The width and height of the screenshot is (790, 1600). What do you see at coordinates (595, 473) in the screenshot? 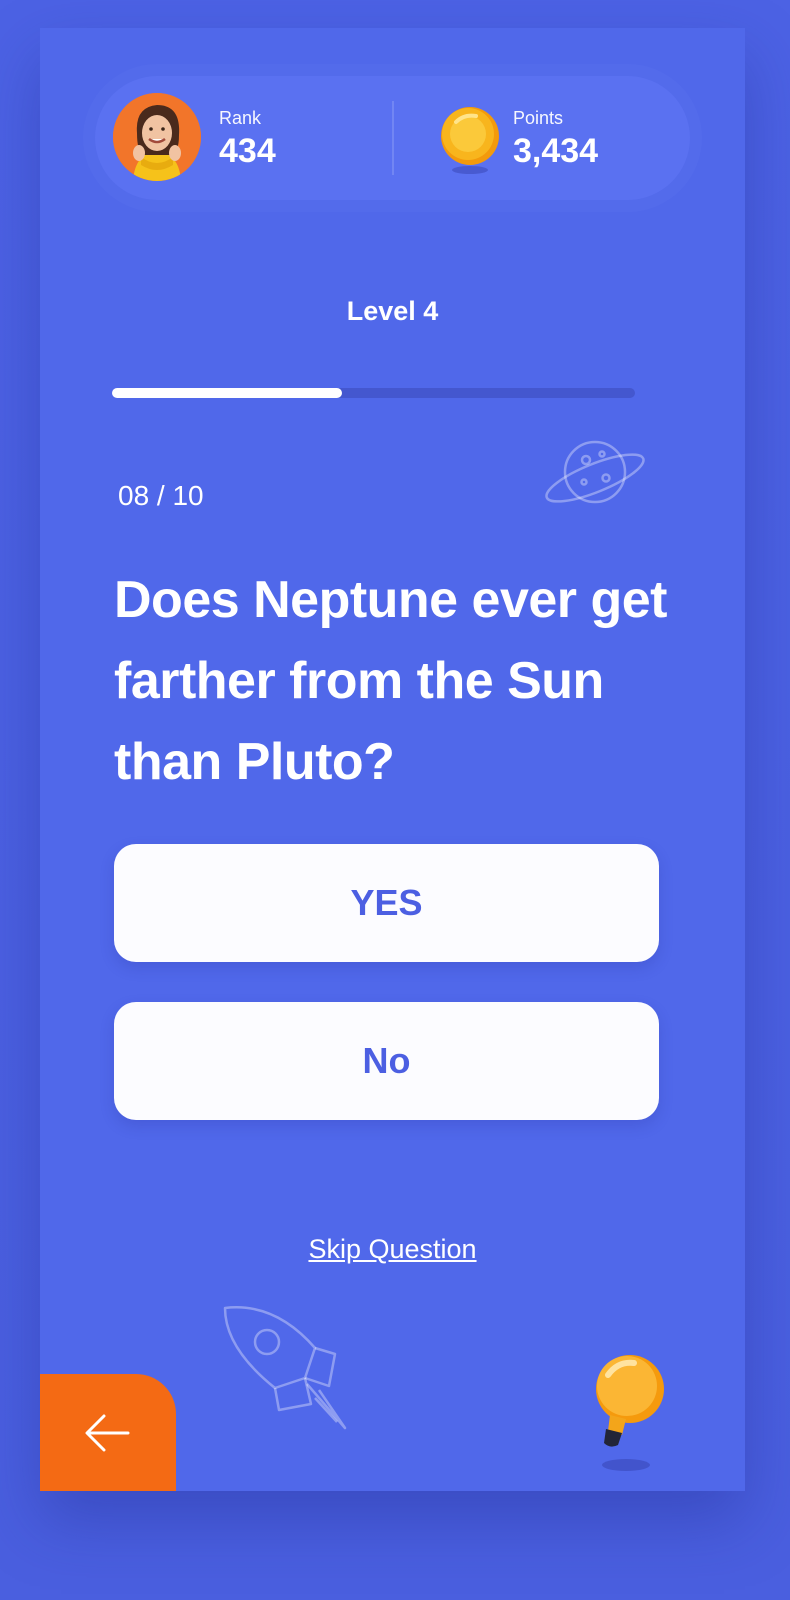
I see `planet-icon` at bounding box center [595, 473].